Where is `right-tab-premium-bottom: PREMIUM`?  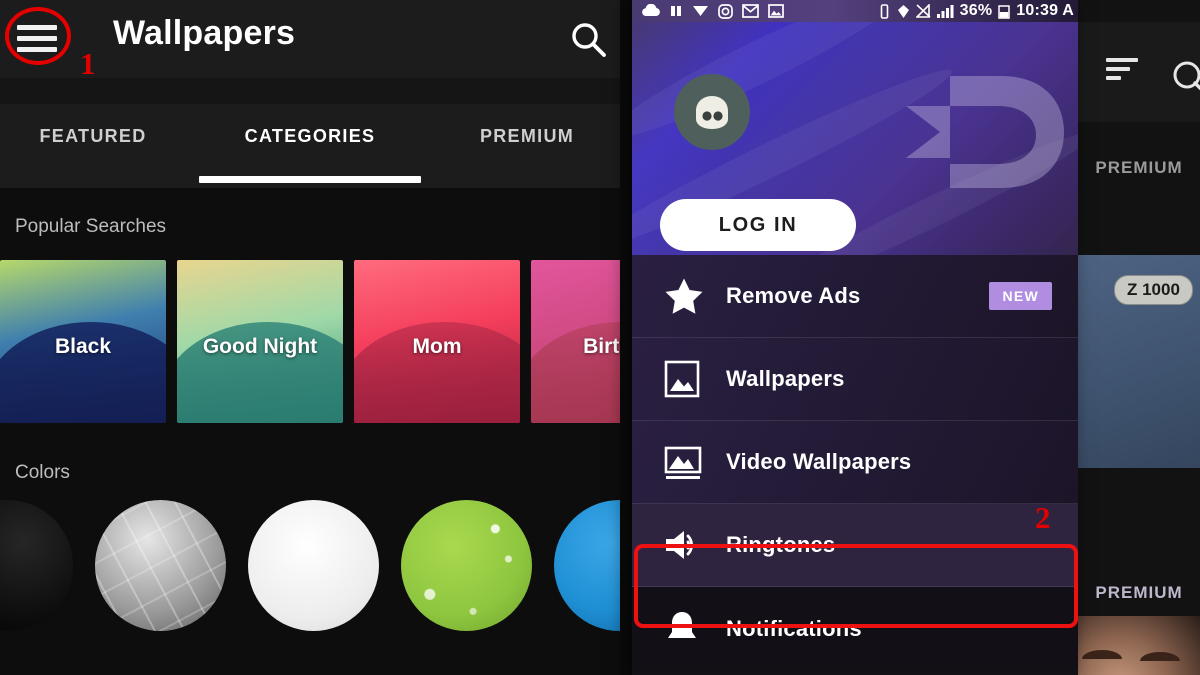
right-tab-premium-bottom: PREMIUM is located at coordinates (1139, 593).